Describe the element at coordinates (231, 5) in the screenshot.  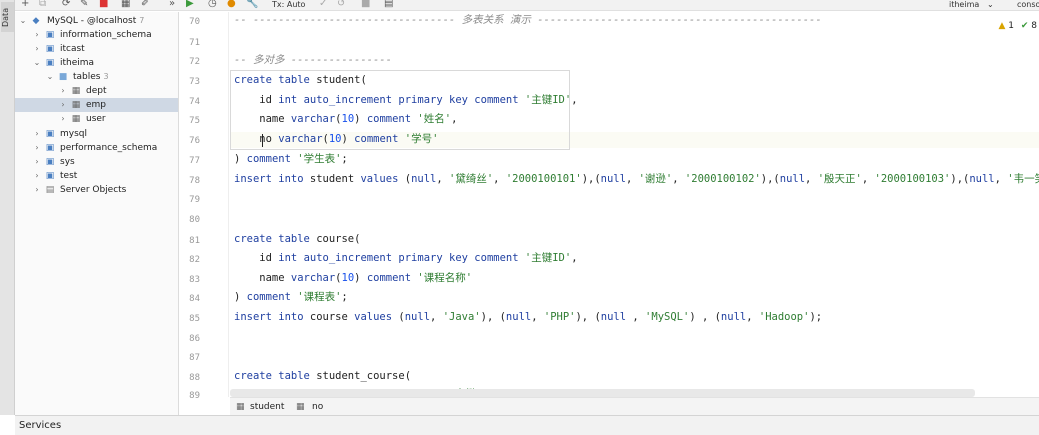
I see `profile-icon: ●` at that location.